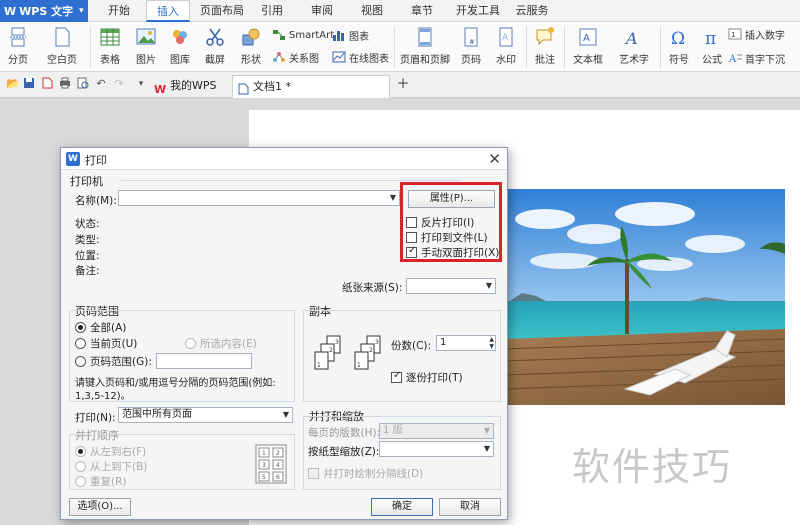  Describe the element at coordinates (18, 44) in the screenshot. I see `page-break-button: 分页` at that location.